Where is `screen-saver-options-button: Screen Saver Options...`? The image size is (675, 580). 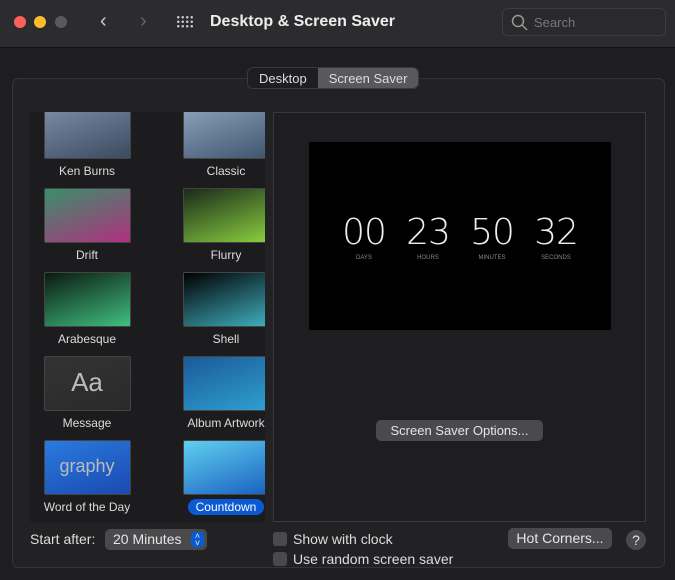 screen-saver-options-button: Screen Saver Options... is located at coordinates (459, 430).